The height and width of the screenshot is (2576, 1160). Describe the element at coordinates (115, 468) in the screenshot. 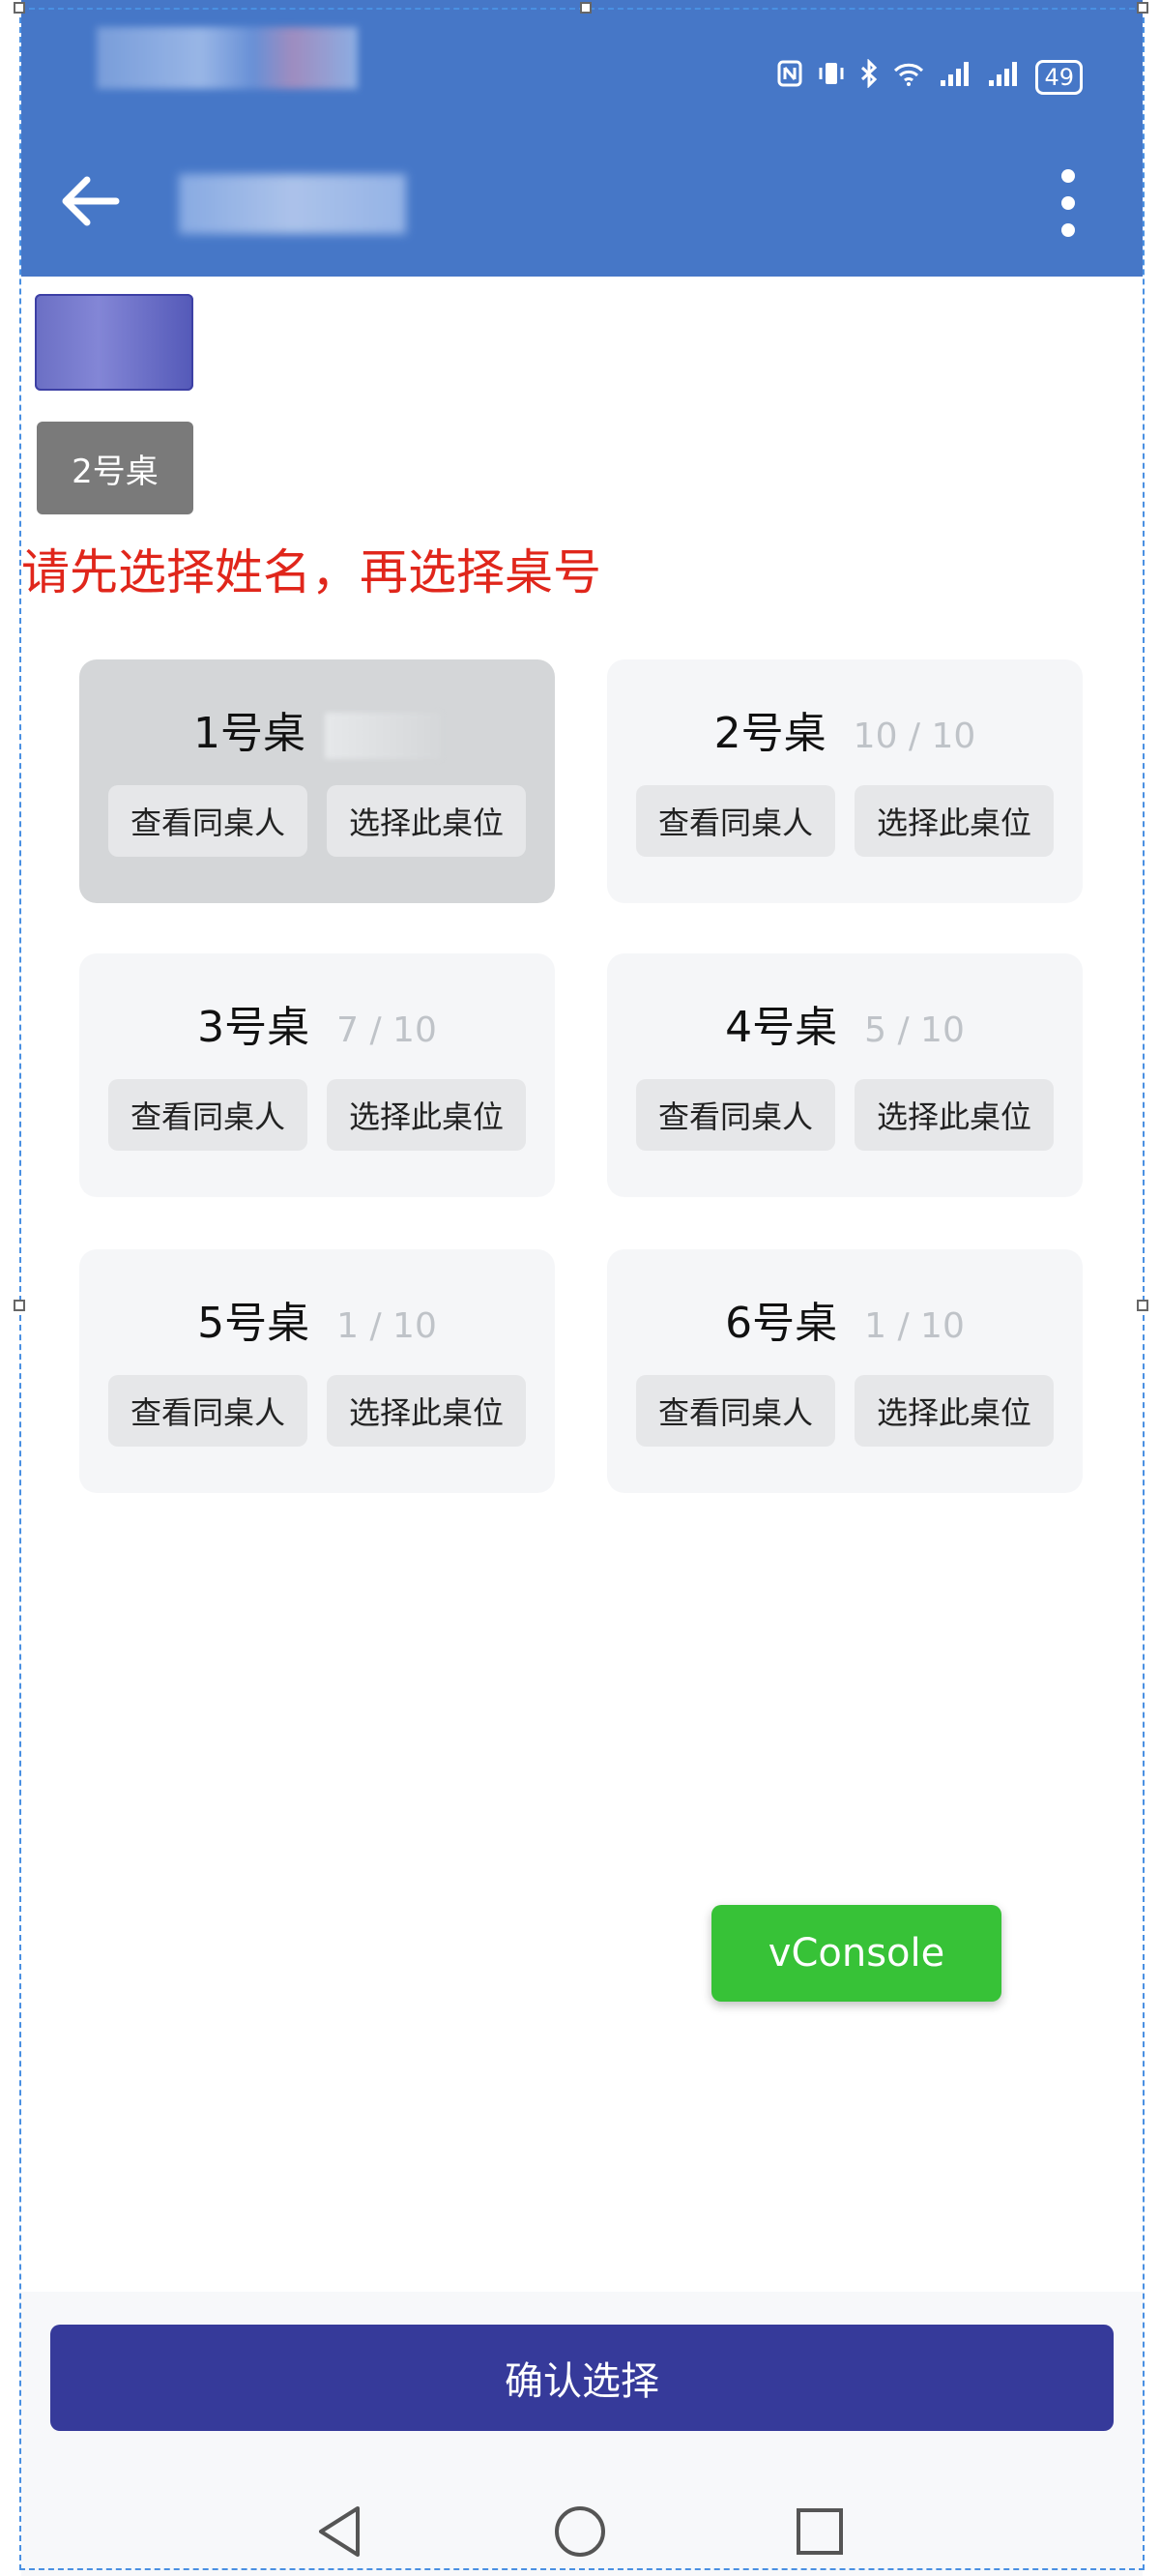

I see `selected-table-tag: 2号桌` at that location.